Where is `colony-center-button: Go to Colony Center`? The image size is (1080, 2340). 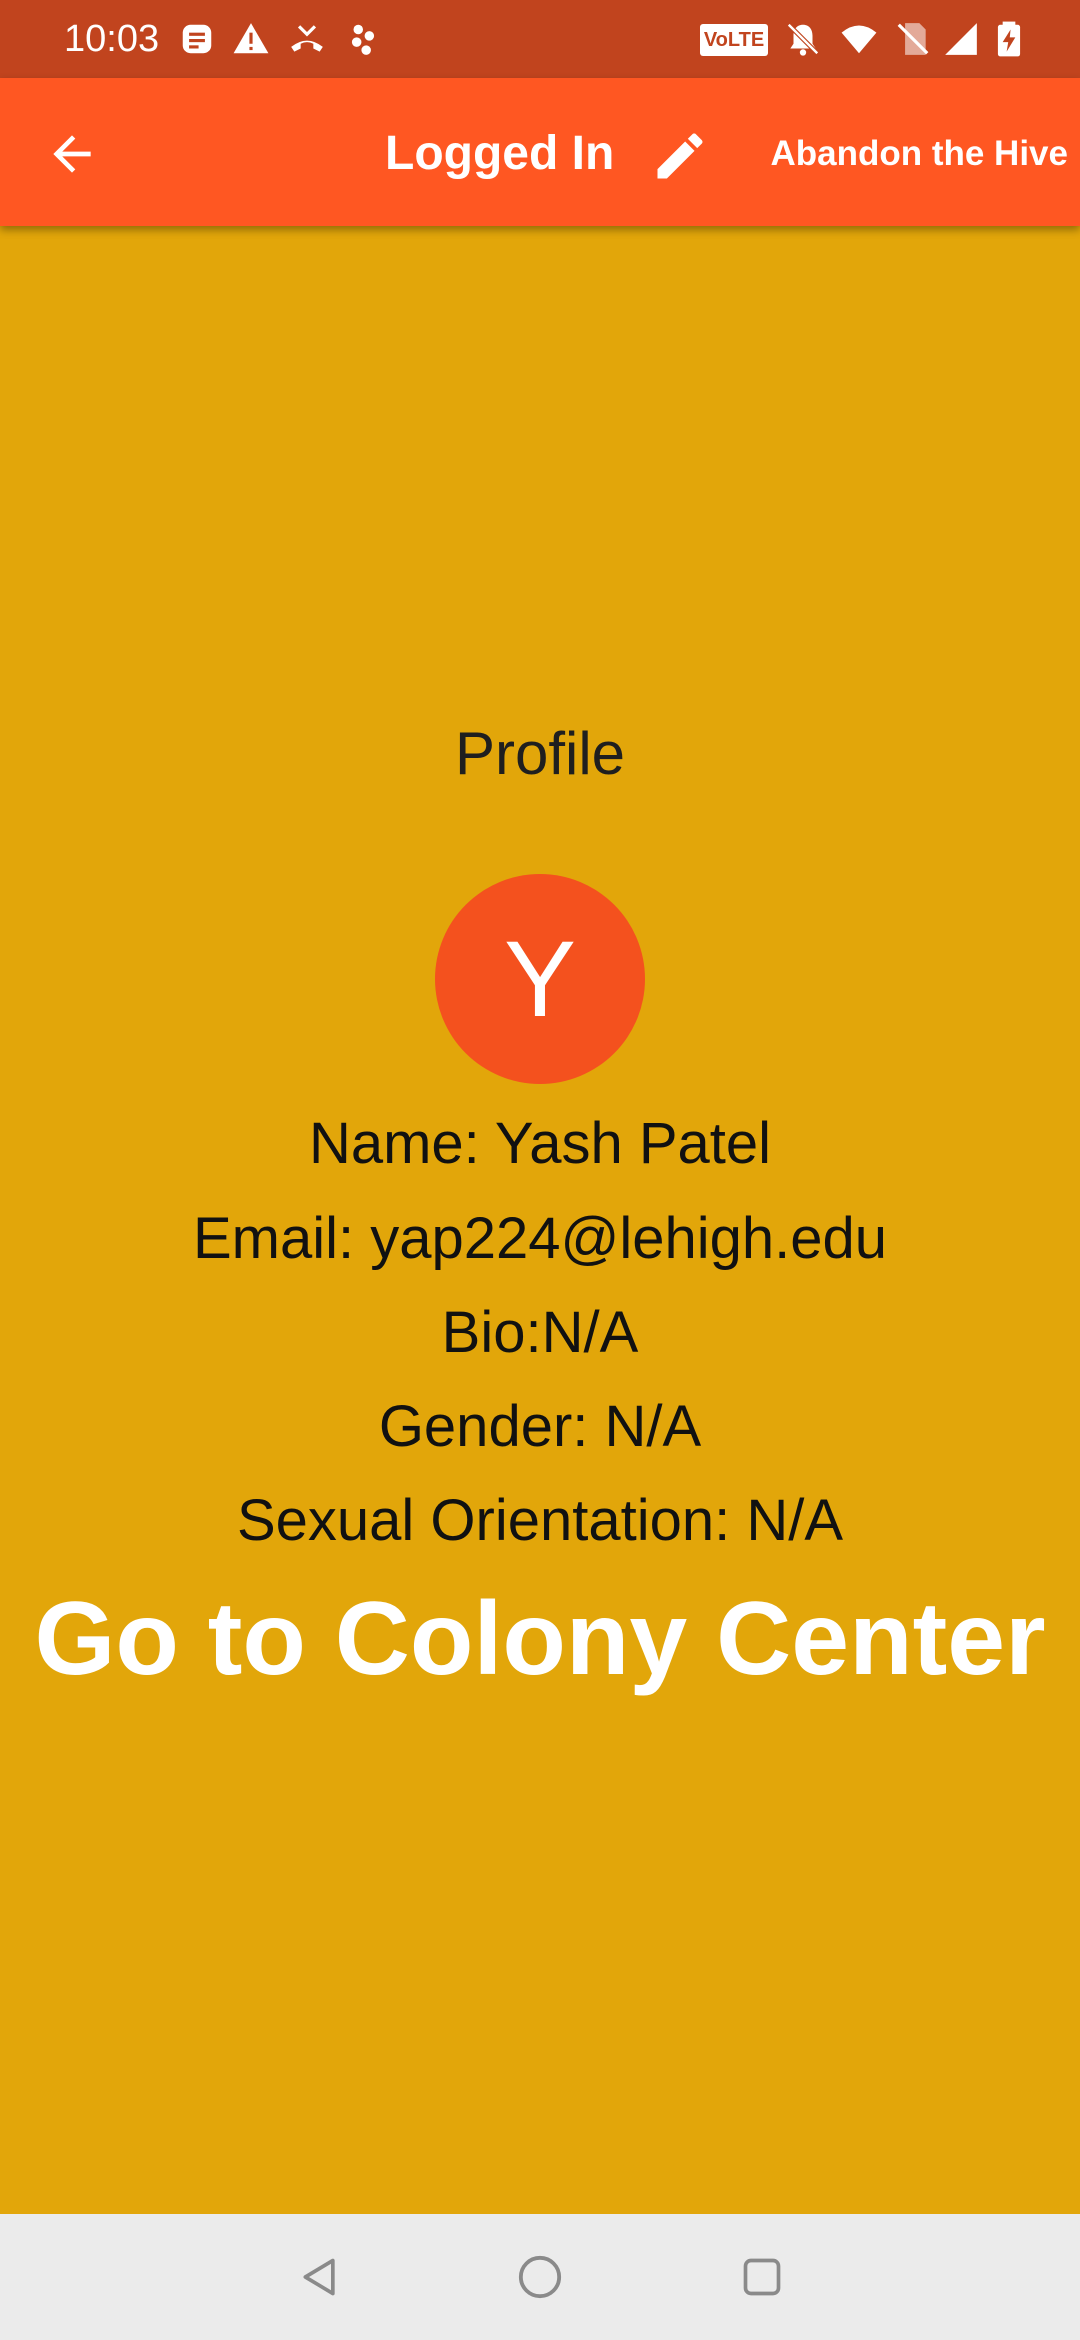 colony-center-button: Go to Colony Center is located at coordinates (540, 1639).